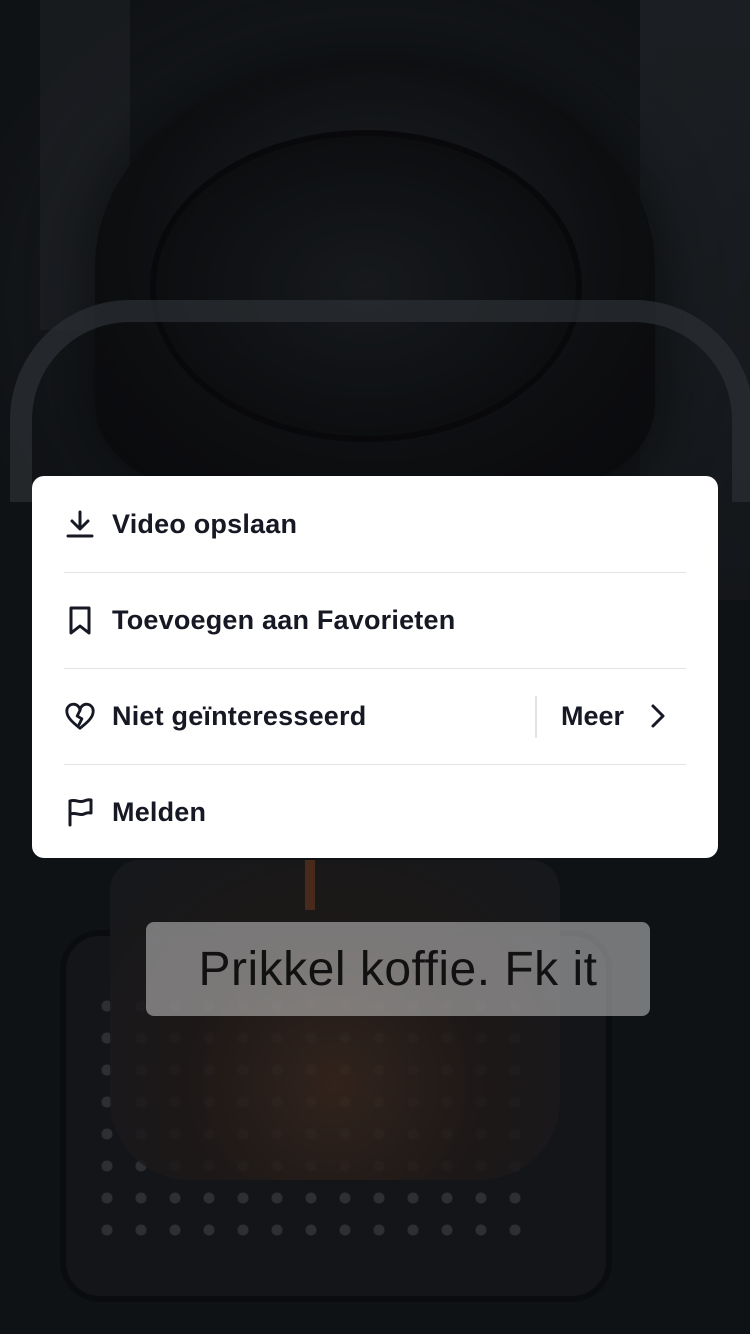 This screenshot has width=750, height=1334. I want to click on more-label: Meer, so click(593, 715).